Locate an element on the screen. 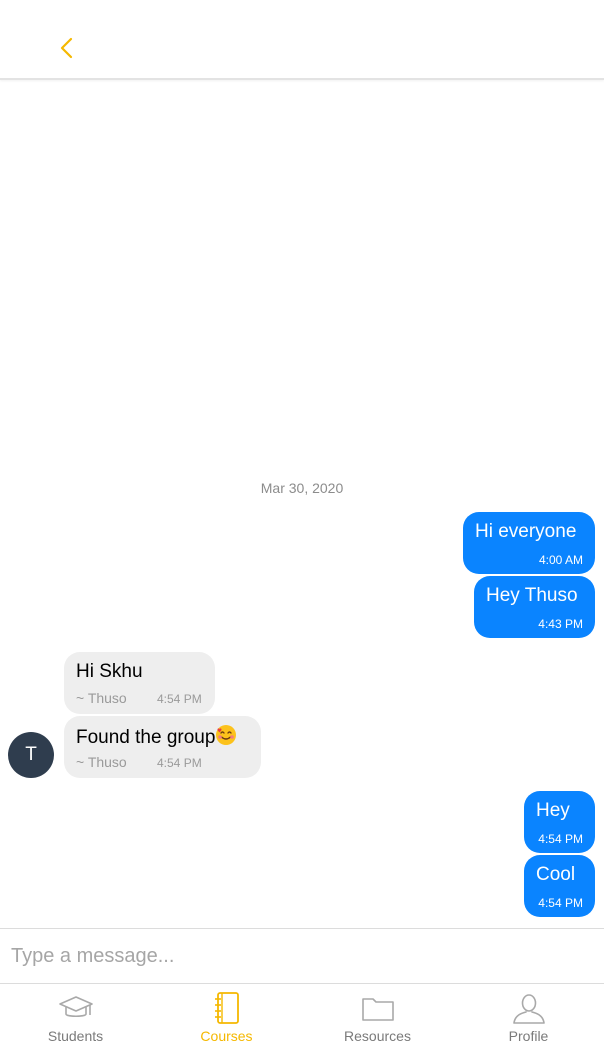  tab-label: Resources is located at coordinates (377, 1036).